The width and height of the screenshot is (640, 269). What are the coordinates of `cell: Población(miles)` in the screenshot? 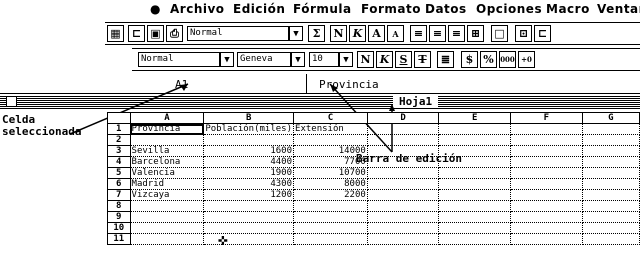 It's located at (249, 129).